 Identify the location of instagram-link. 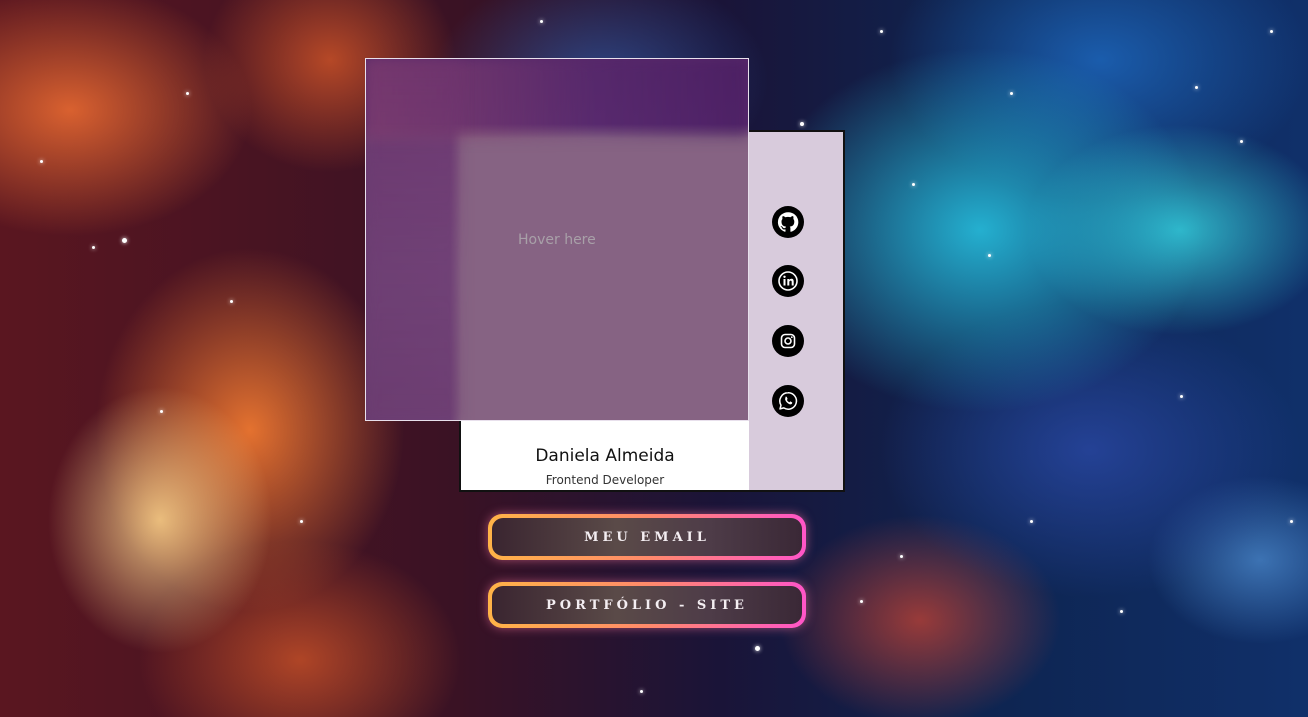
(788, 341).